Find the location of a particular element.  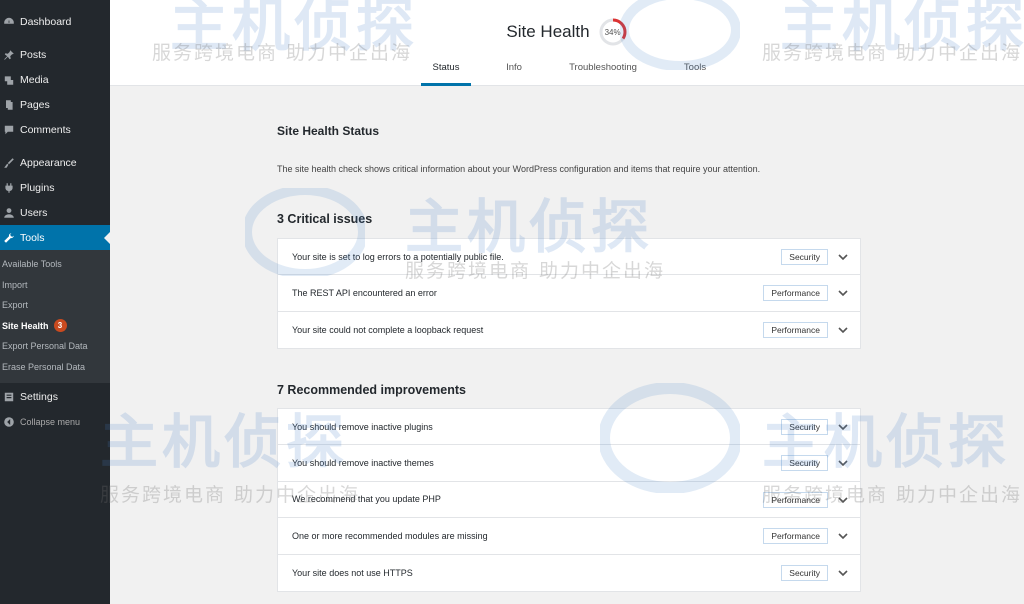

submenu-export-personal-data: Export Personal Data is located at coordinates (55, 346).